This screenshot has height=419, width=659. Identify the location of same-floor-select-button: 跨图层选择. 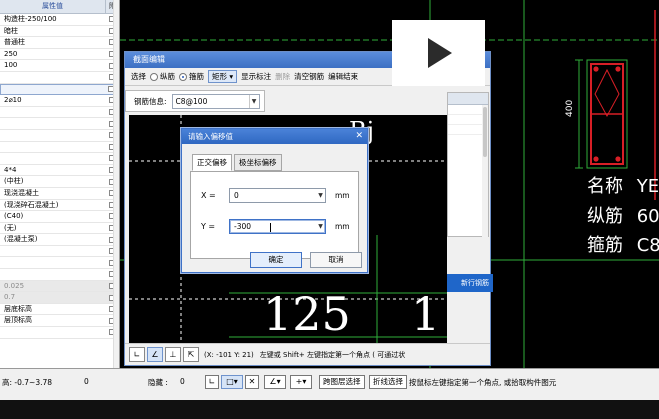
(342, 382).